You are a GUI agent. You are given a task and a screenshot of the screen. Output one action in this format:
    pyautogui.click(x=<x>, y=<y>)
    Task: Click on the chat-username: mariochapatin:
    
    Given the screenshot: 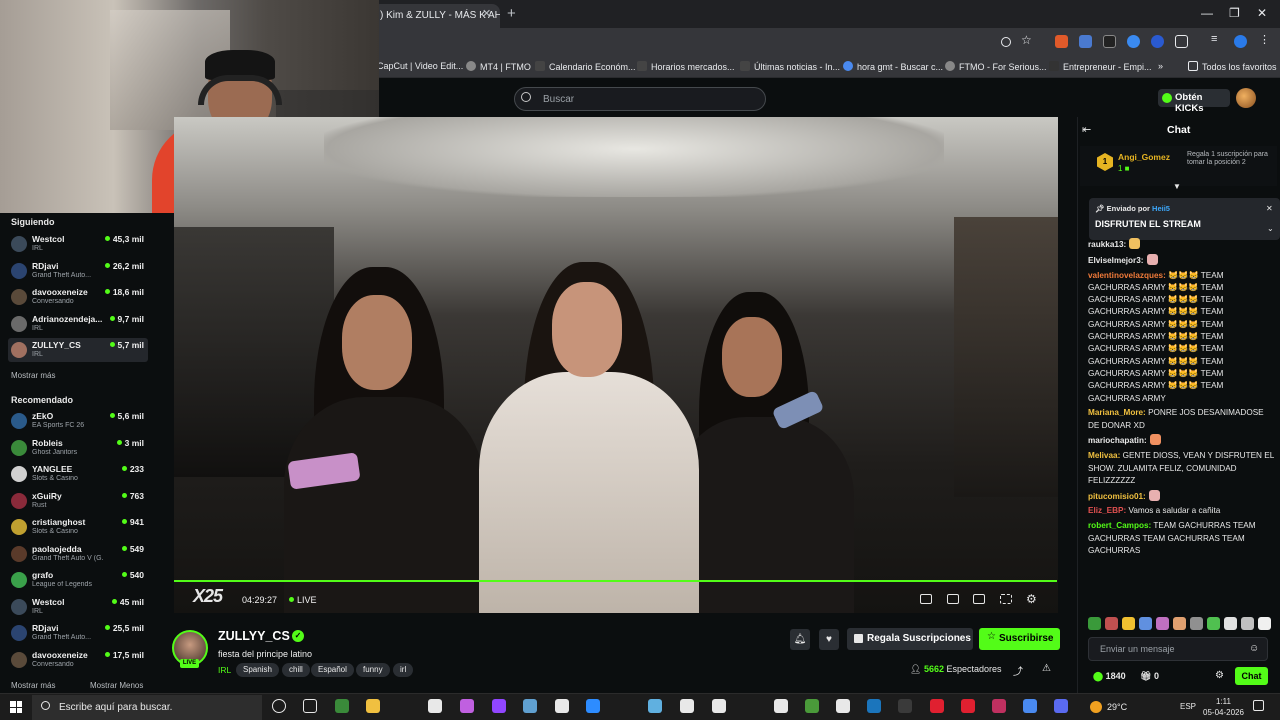 What is the action you would take?
    pyautogui.click(x=1117, y=440)
    